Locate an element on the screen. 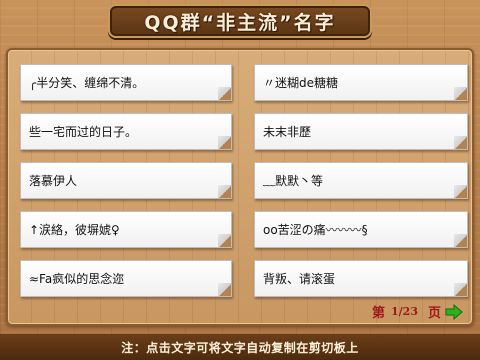 Image resolution: width=480 pixels, height=360 pixels. name-card-right-3: ﹏默默丶等 is located at coordinates (361, 180).